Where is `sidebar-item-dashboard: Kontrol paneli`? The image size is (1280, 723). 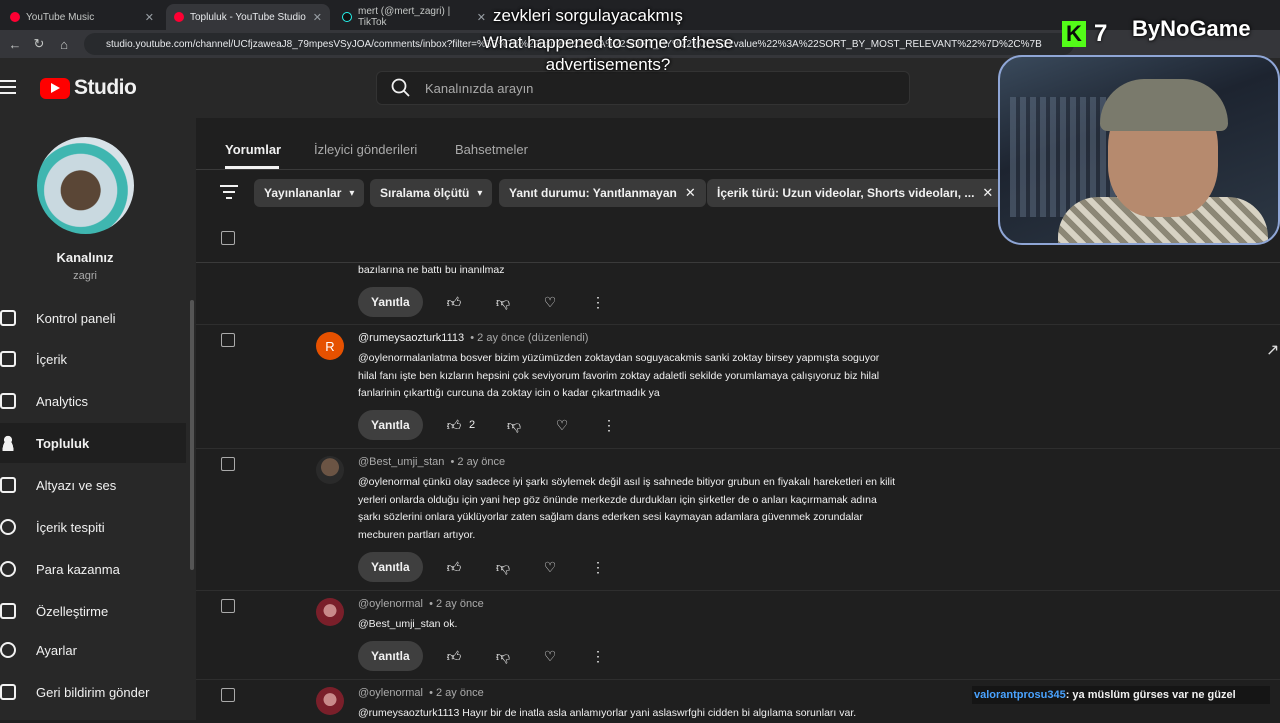 sidebar-item-dashboard: Kontrol paneli is located at coordinates (93, 318).